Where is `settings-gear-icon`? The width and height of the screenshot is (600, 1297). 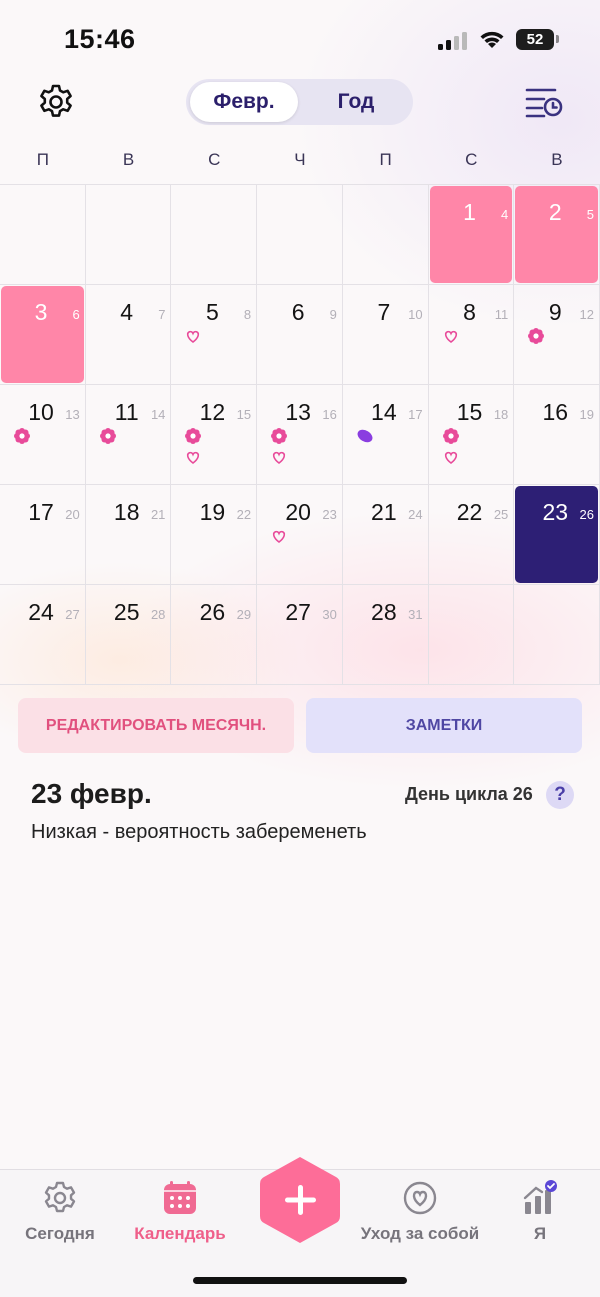
settings-gear-icon is located at coordinates (56, 102).